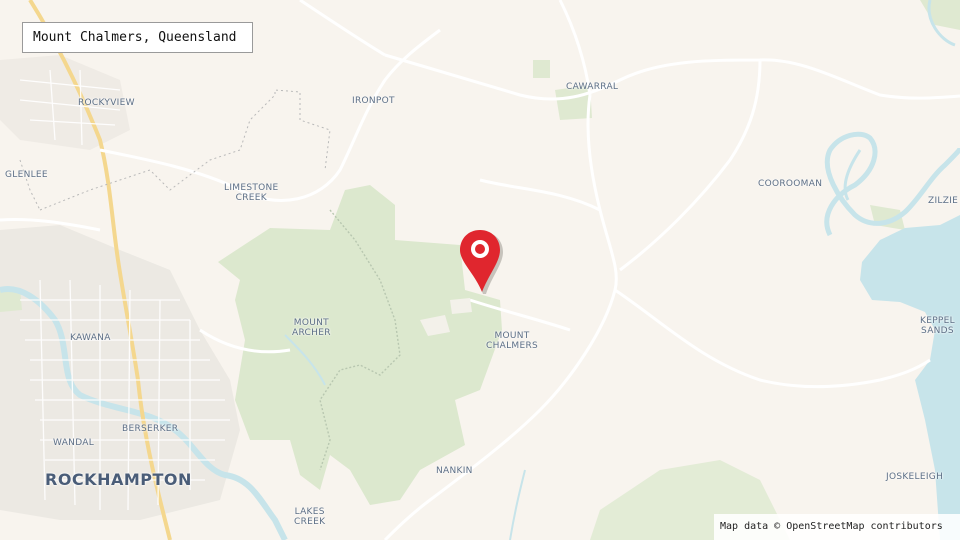  I want to click on place-label-kawana: KAWANA, so click(90, 338).